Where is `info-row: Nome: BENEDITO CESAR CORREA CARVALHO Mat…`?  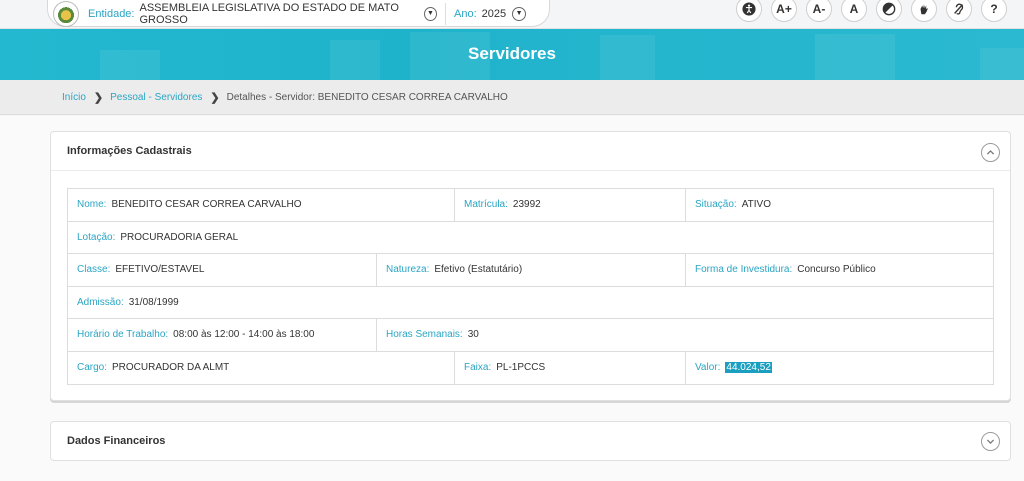
info-row: Nome: BENEDITO CESAR CORREA CARVALHO Mat… is located at coordinates (530, 205).